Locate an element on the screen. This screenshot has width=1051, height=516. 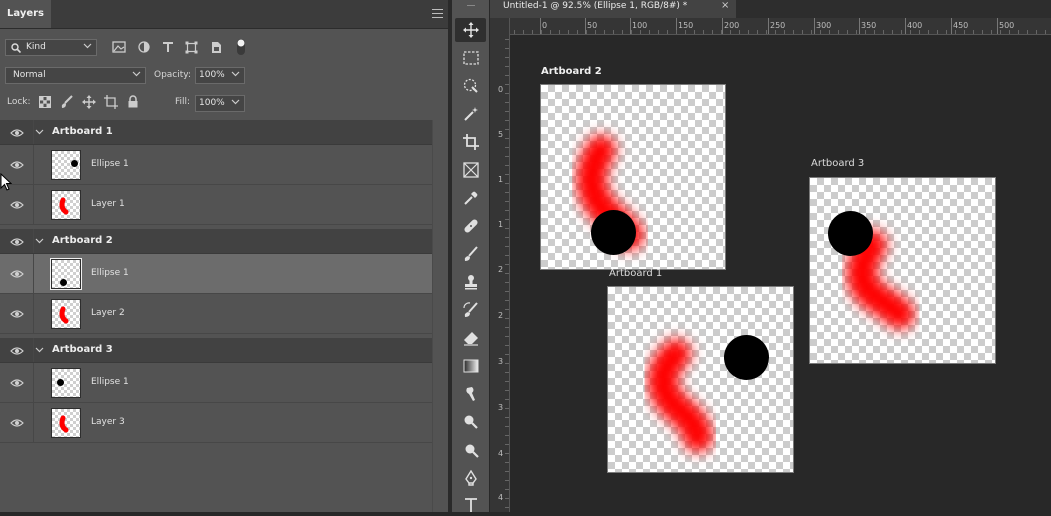
layer-row-artboard-3-ellipse: Ellipse 1 is located at coordinates (216, 383).